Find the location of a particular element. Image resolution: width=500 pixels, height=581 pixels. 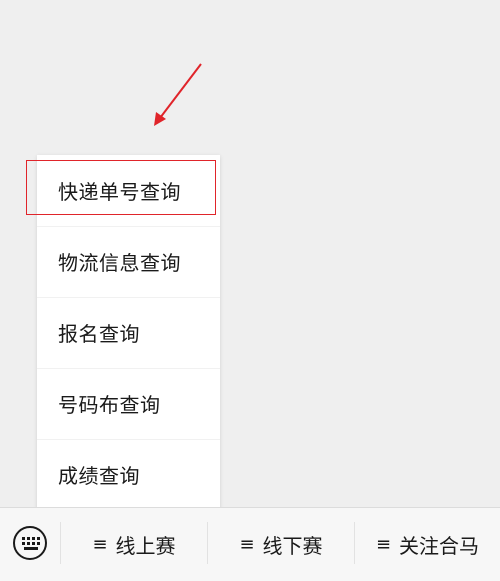

tab-online-race: ≡ 线上赛 is located at coordinates (134, 544).